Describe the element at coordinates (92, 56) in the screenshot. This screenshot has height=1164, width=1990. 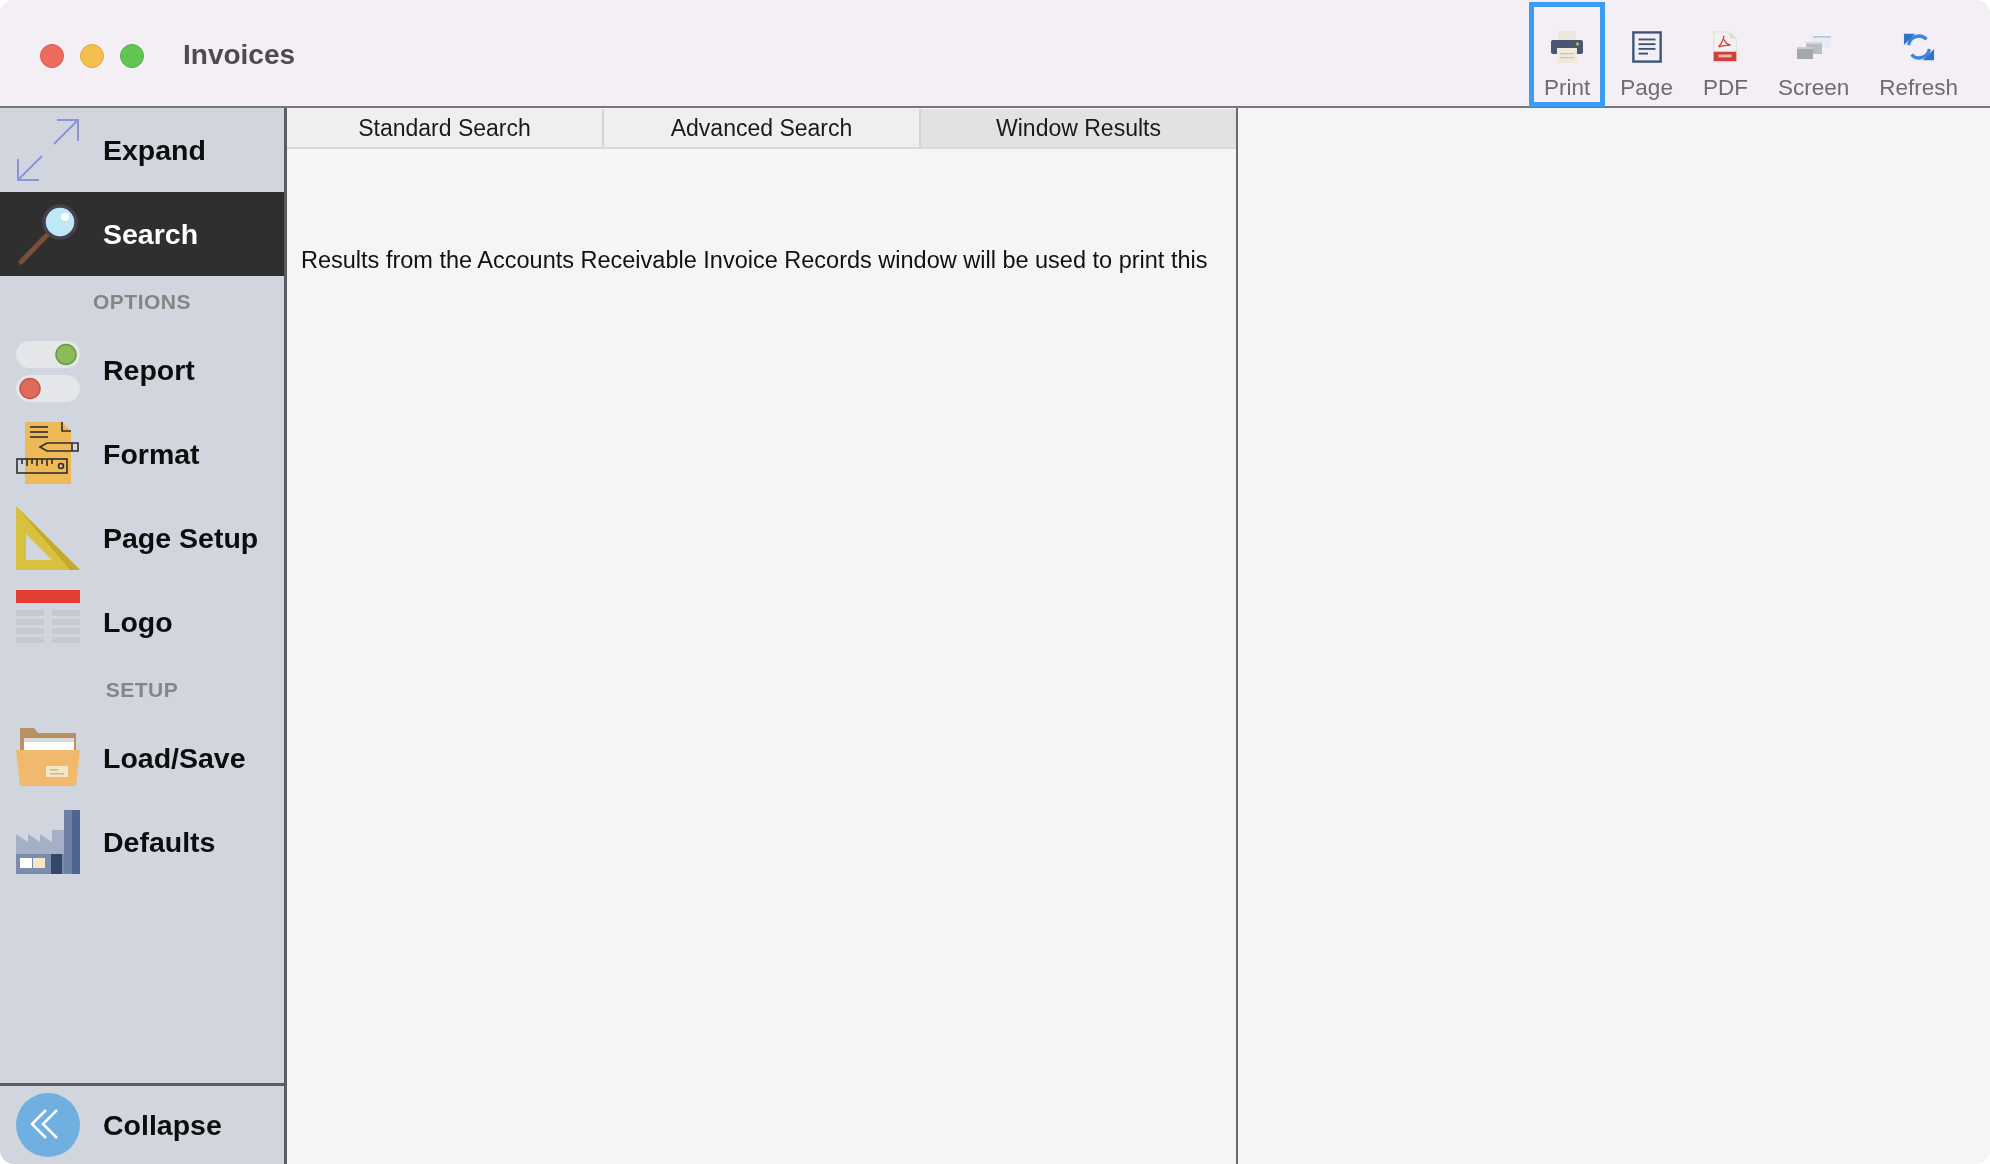
I see `minimize-button` at that location.